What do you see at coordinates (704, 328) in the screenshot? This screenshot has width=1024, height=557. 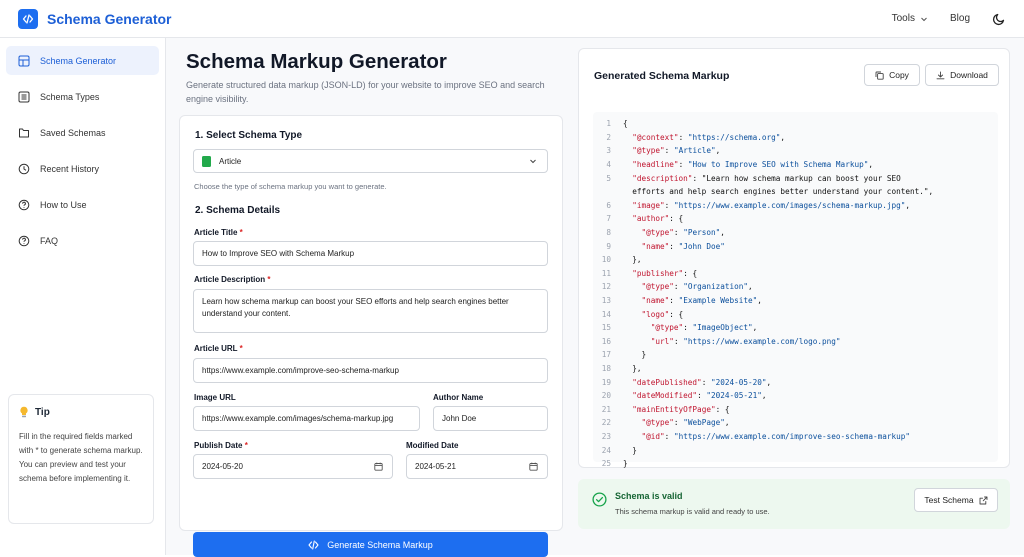 I see `code-text: "@type": "ImageObject",` at bounding box center [704, 328].